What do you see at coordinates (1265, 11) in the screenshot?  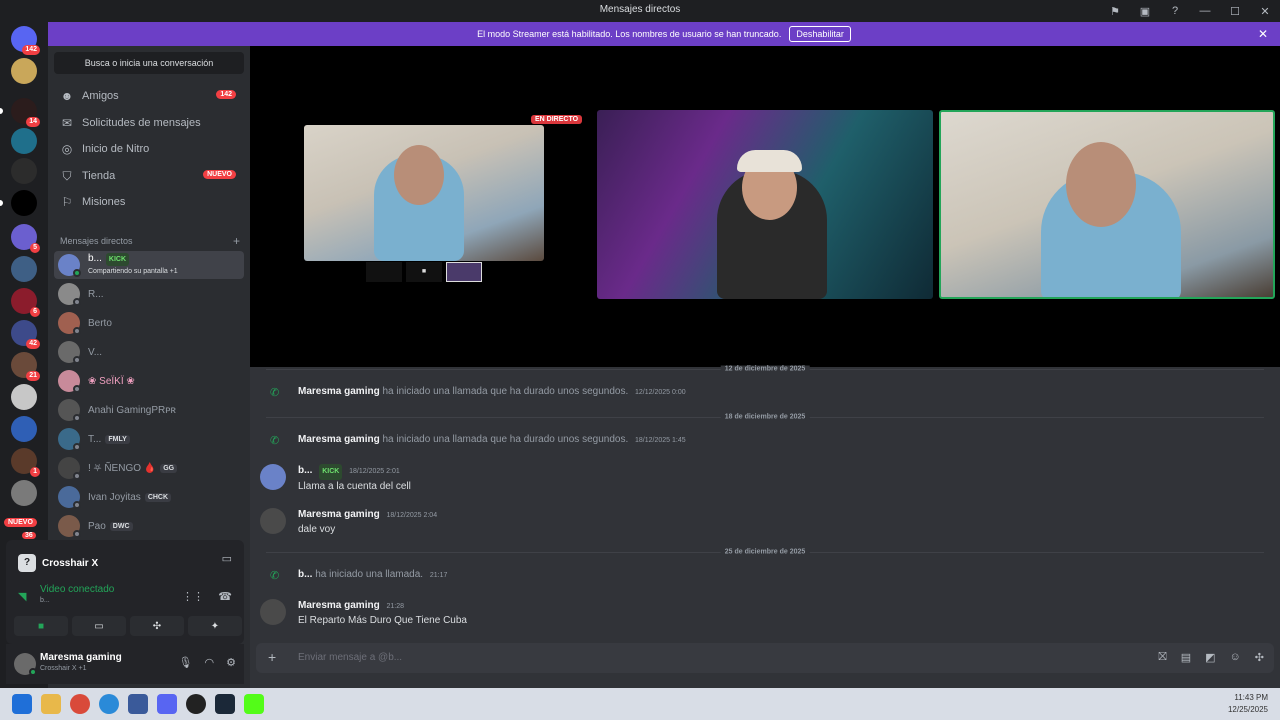 I see `close-window-button: ✕` at bounding box center [1265, 11].